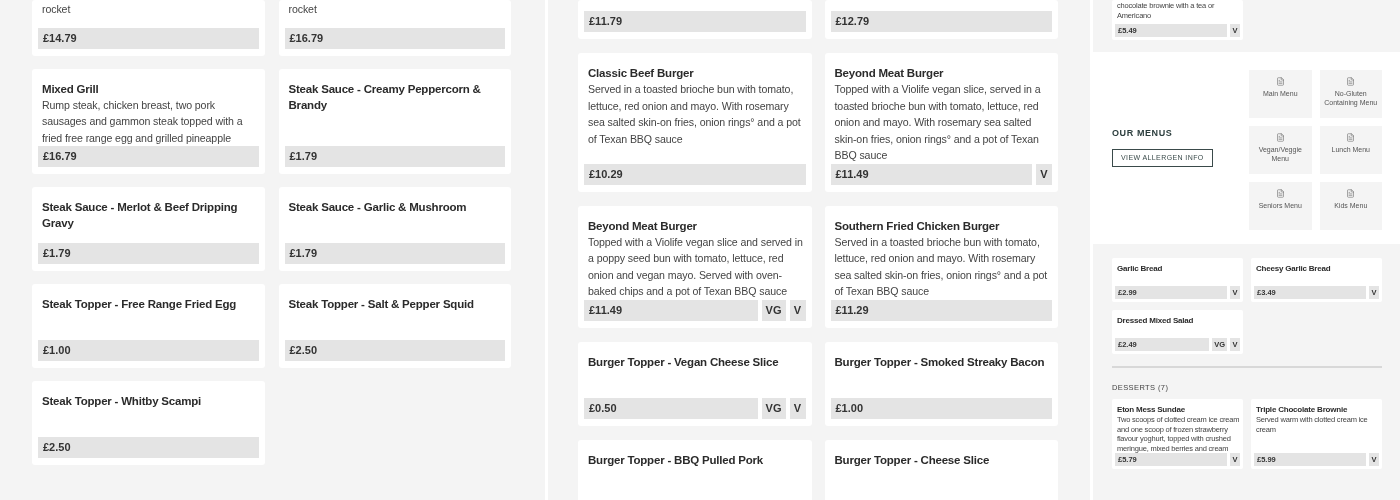 Image resolution: width=1400 pixels, height=500 pixels. What do you see at coordinates (671, 408) in the screenshot?
I see `price-tag: £0.50` at bounding box center [671, 408].